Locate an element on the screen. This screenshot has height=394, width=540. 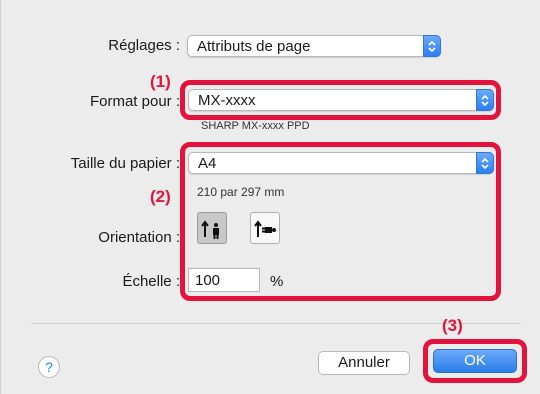
orientation-label: Orientation : is located at coordinates (139, 237).